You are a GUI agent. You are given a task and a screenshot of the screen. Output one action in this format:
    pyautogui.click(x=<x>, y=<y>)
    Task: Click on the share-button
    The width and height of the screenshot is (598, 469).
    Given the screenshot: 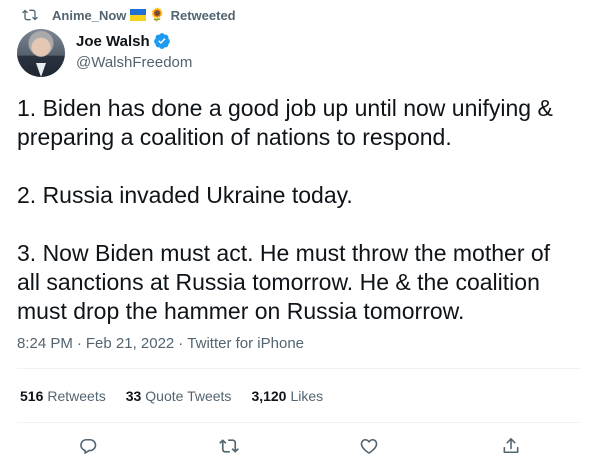 What is the action you would take?
    pyautogui.click(x=511, y=446)
    